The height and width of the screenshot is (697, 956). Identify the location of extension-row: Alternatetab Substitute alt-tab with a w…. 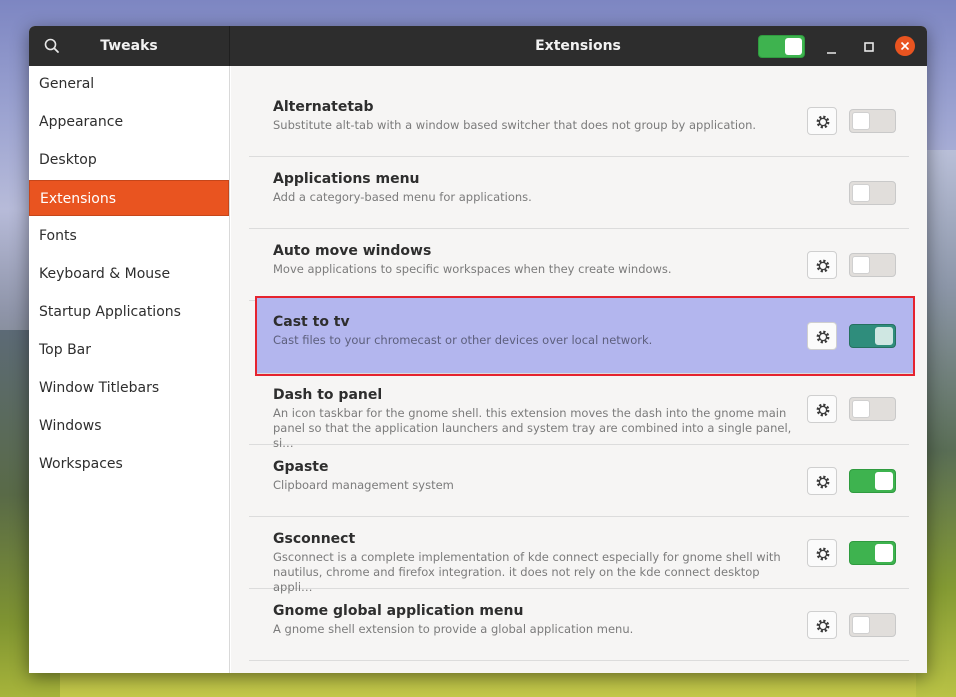
(579, 121).